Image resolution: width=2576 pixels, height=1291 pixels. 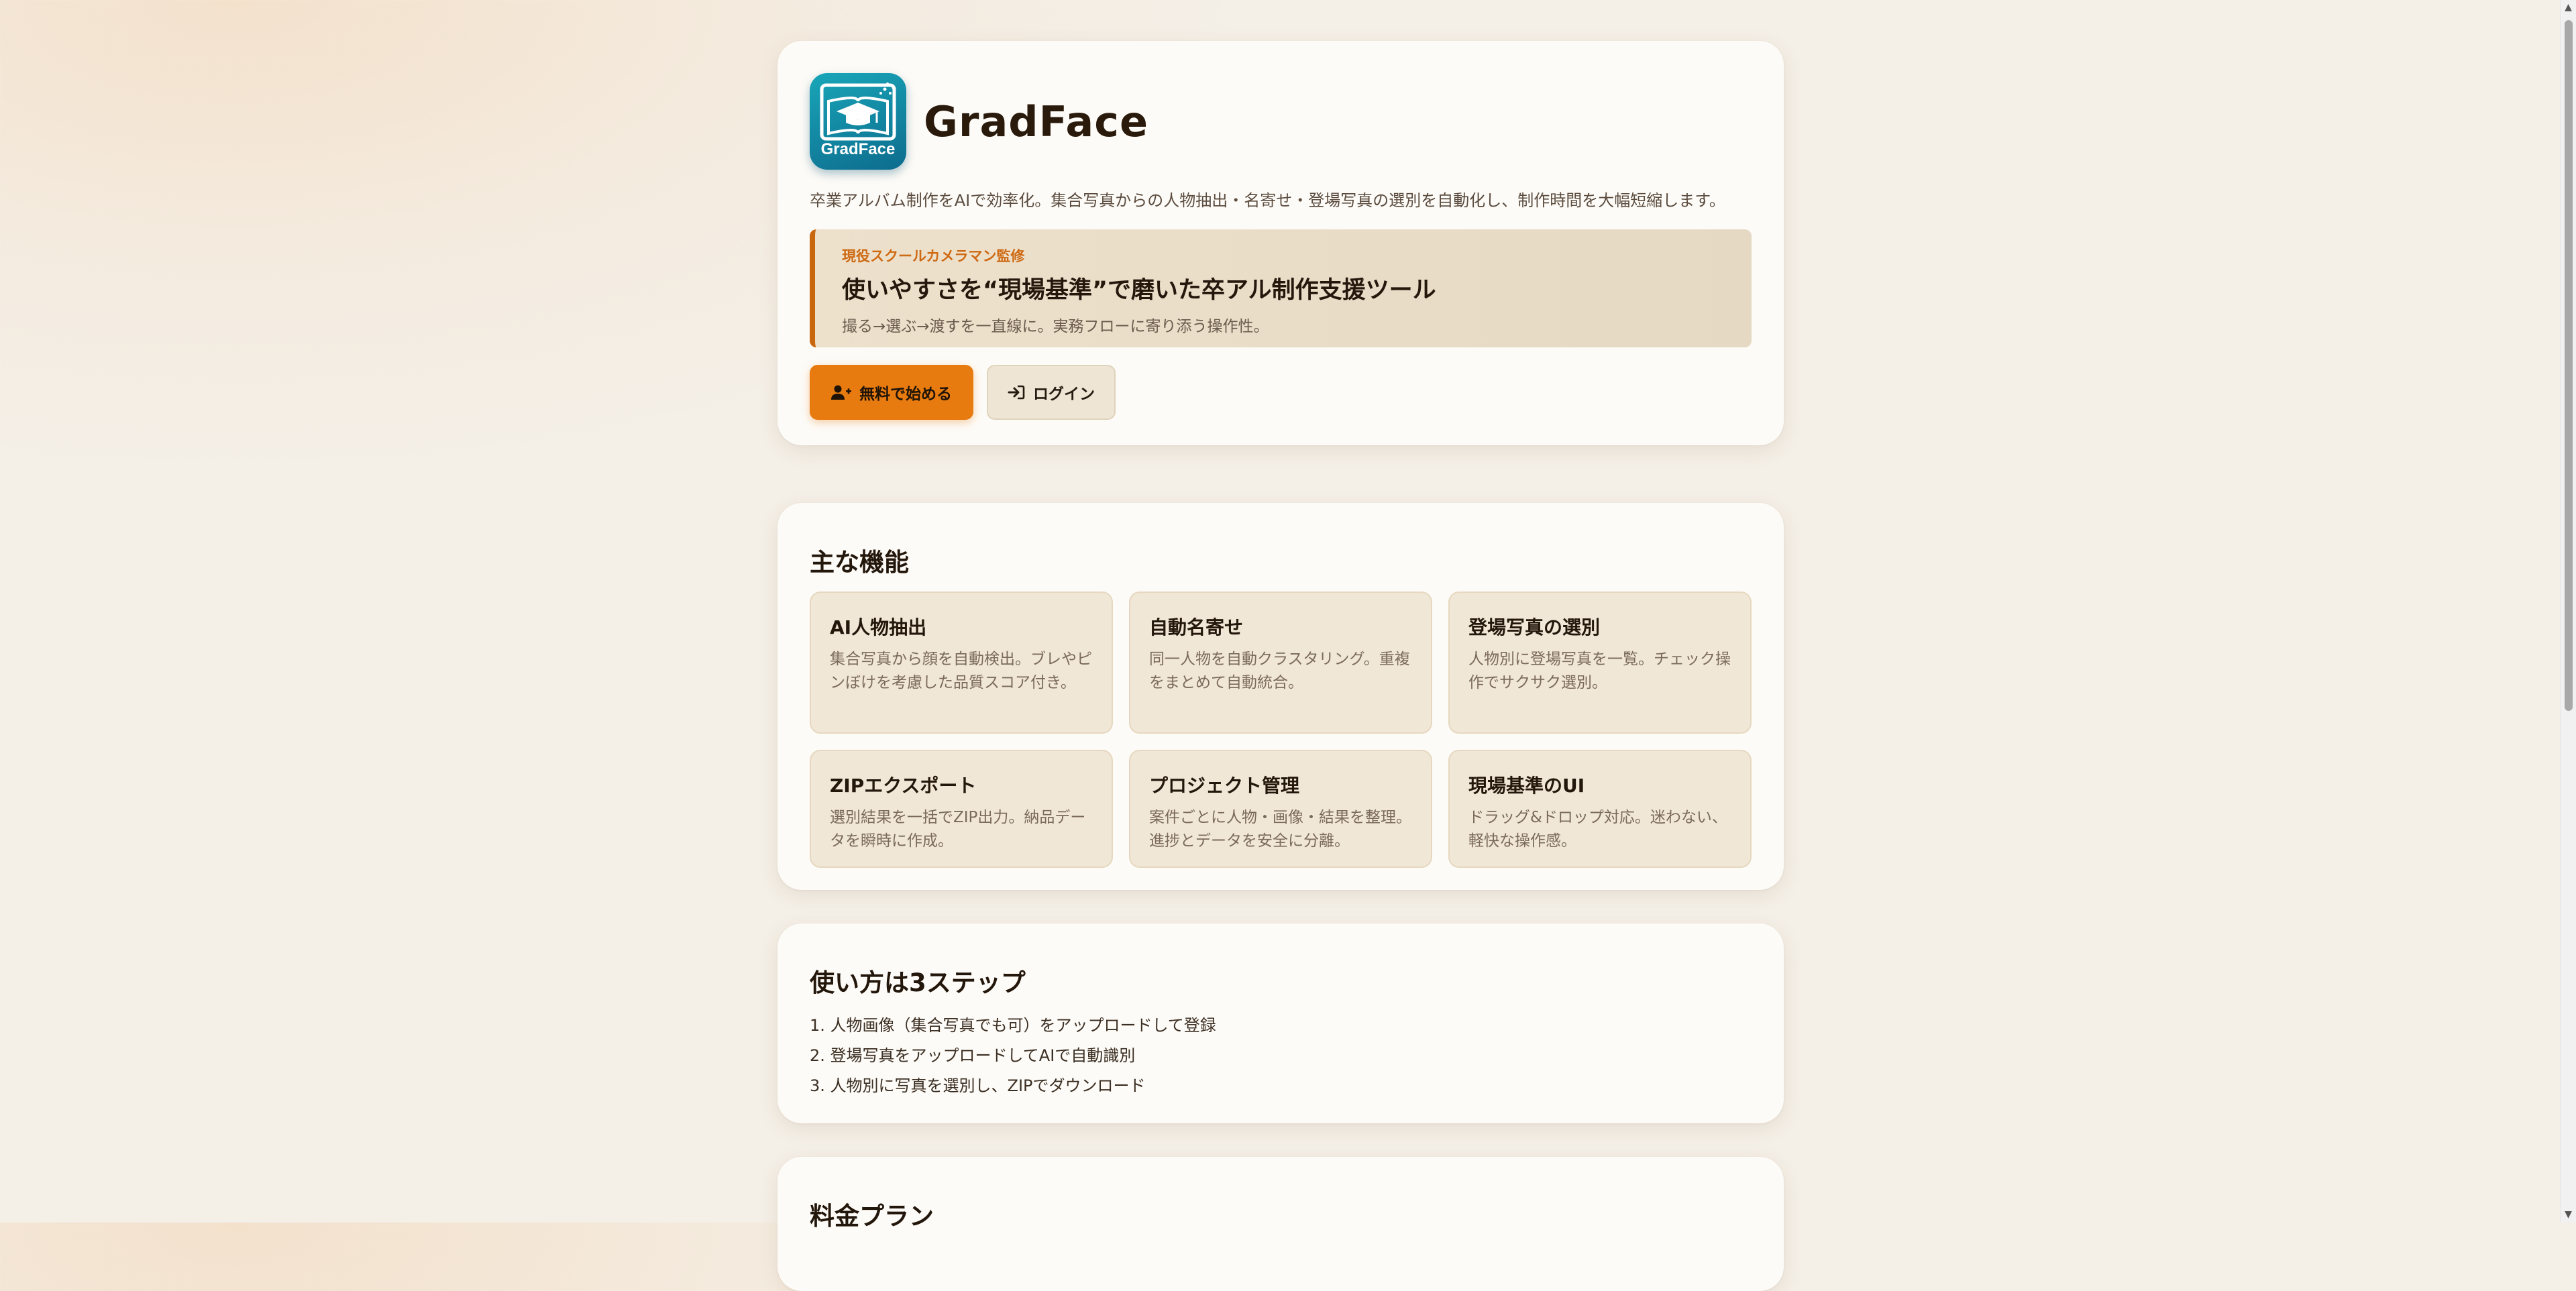 I want to click on step-item: 3. 人物別に写真を選別し、ZIPでダウンロード, so click(x=978, y=1085).